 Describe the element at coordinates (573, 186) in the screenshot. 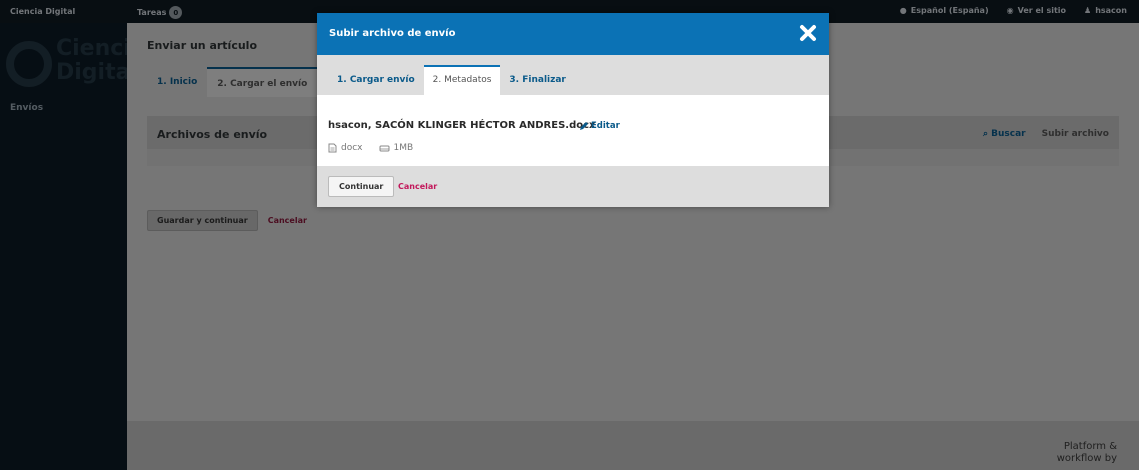

I see `modal-footer: Continuar Cancelar` at that location.